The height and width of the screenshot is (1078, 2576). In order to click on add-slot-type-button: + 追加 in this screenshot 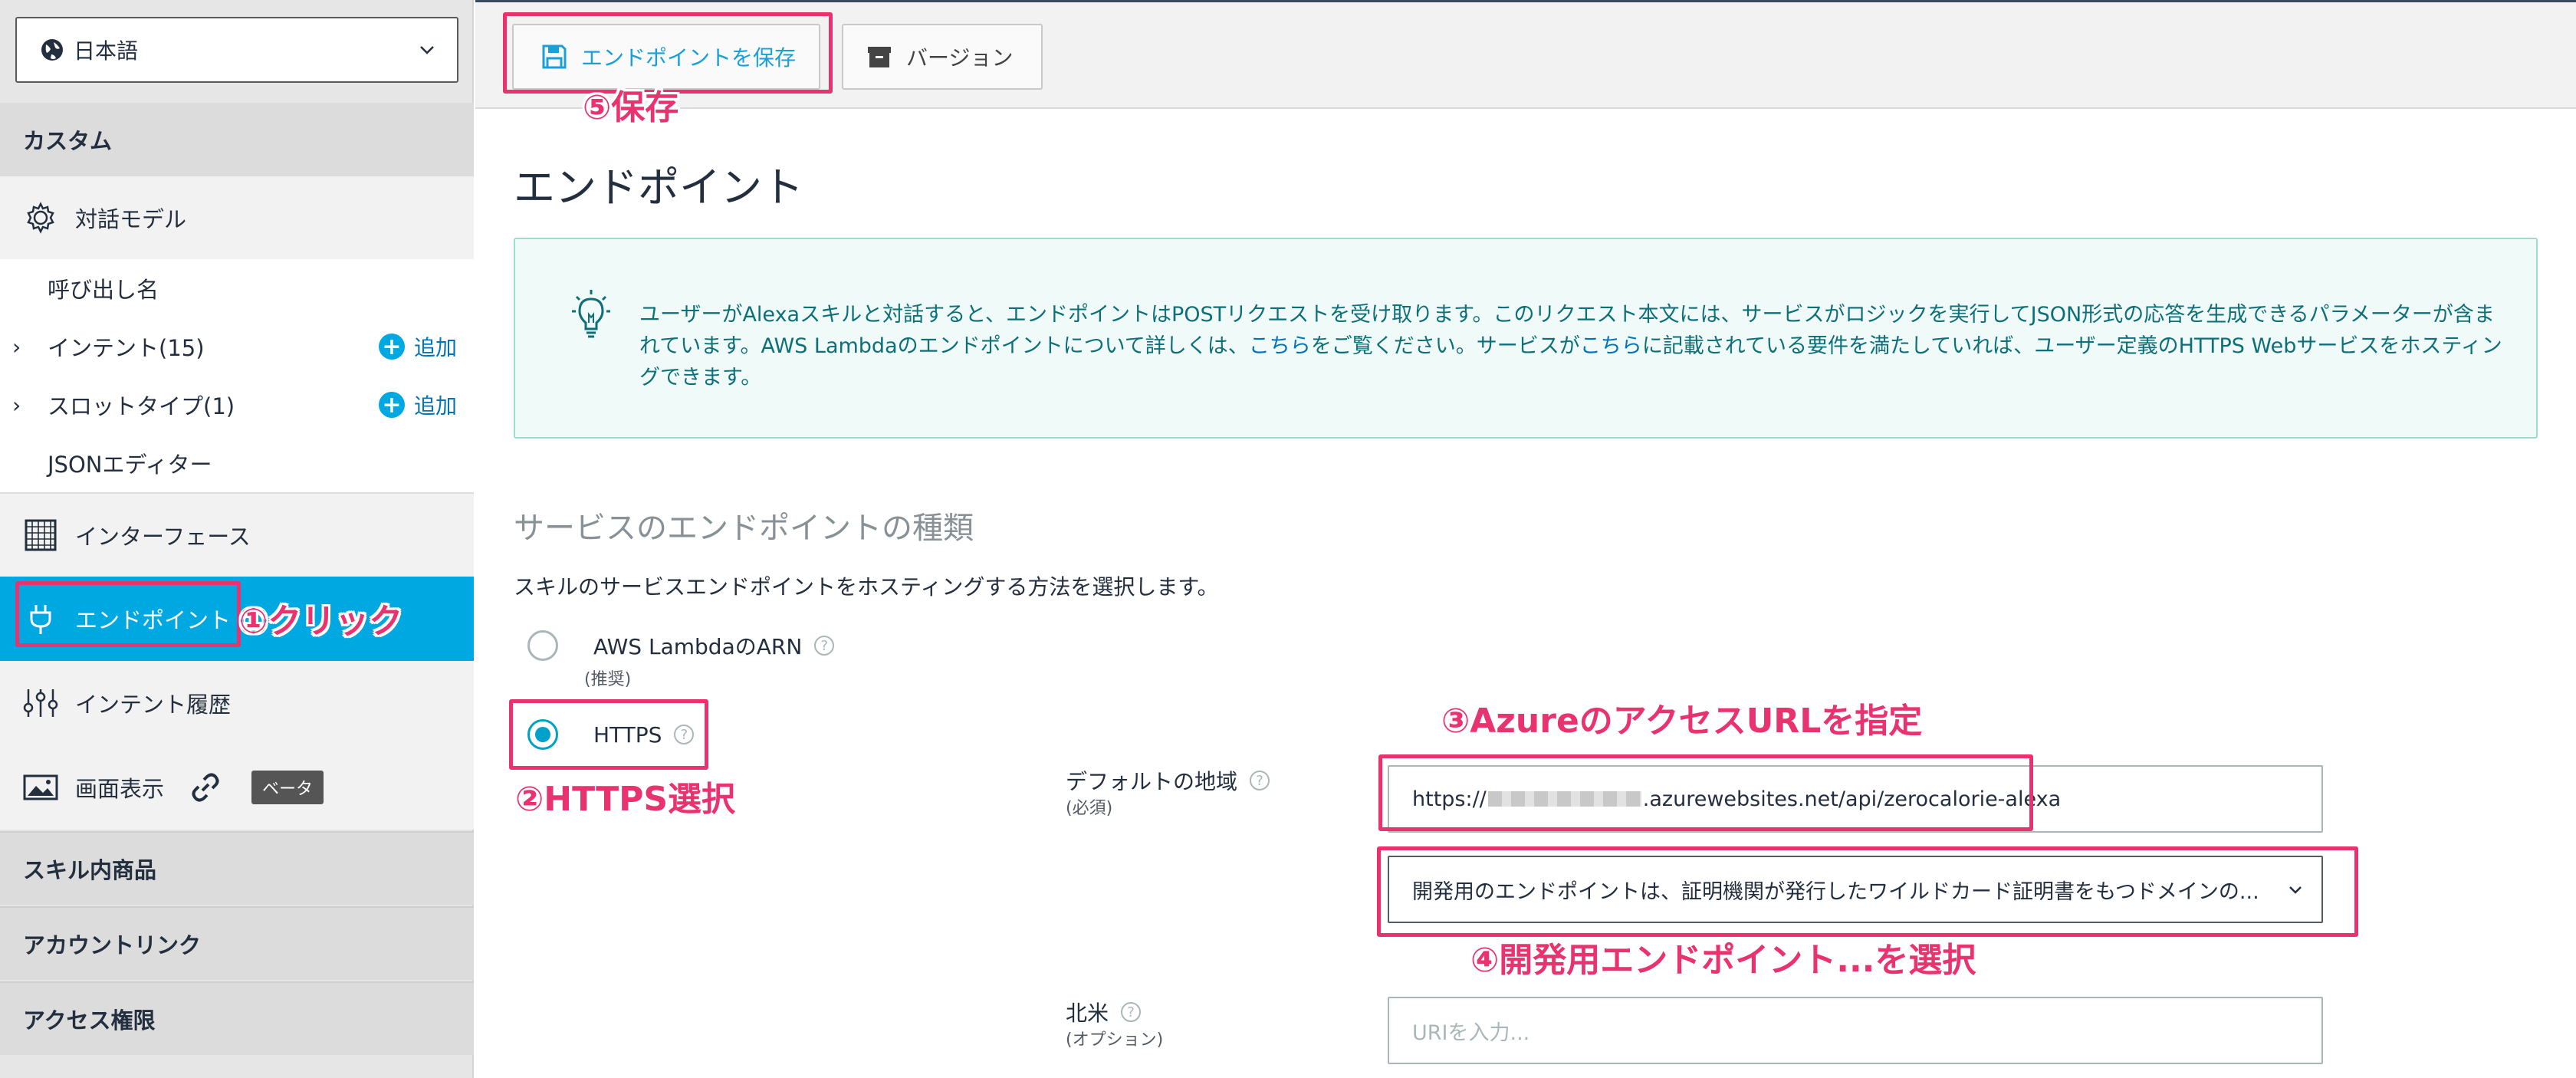, I will do `click(418, 404)`.